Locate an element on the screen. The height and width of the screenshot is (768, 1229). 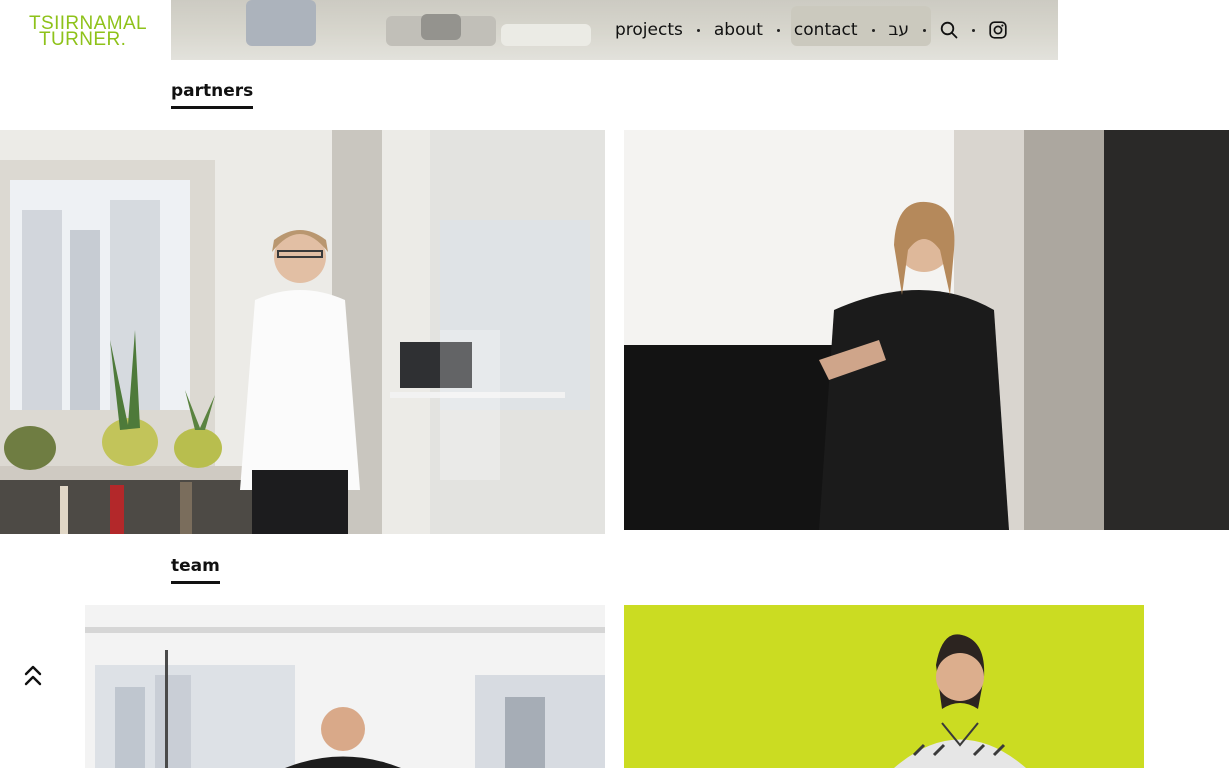
logo: TSIIRNAMAL TURNER. is located at coordinates (88, 32).